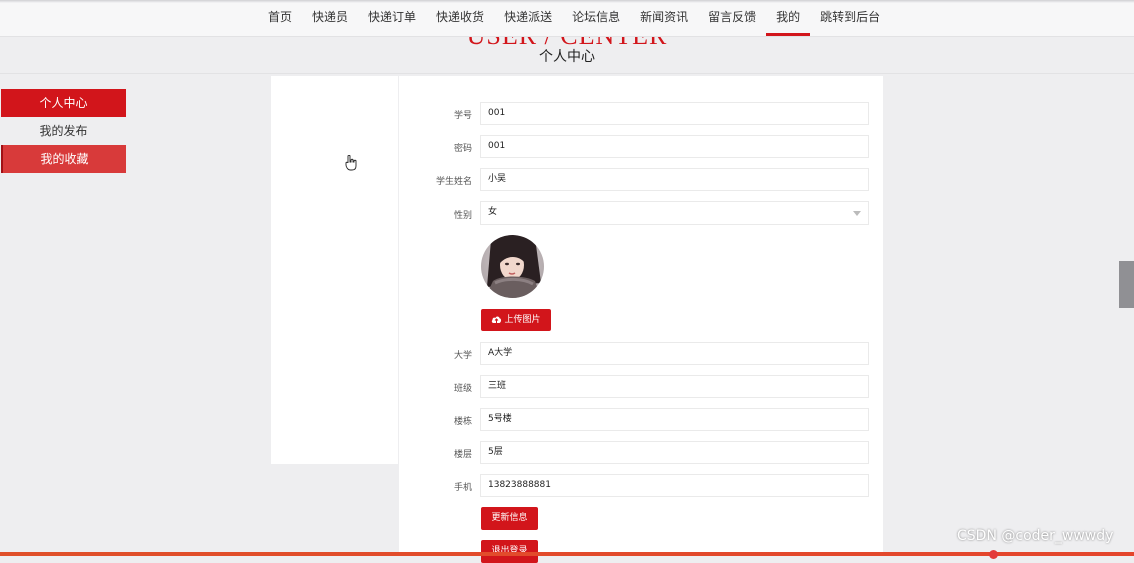 The image size is (1134, 563). Describe the element at coordinates (732, 18) in the screenshot. I see `nav-feedback: 留言反馈` at that location.